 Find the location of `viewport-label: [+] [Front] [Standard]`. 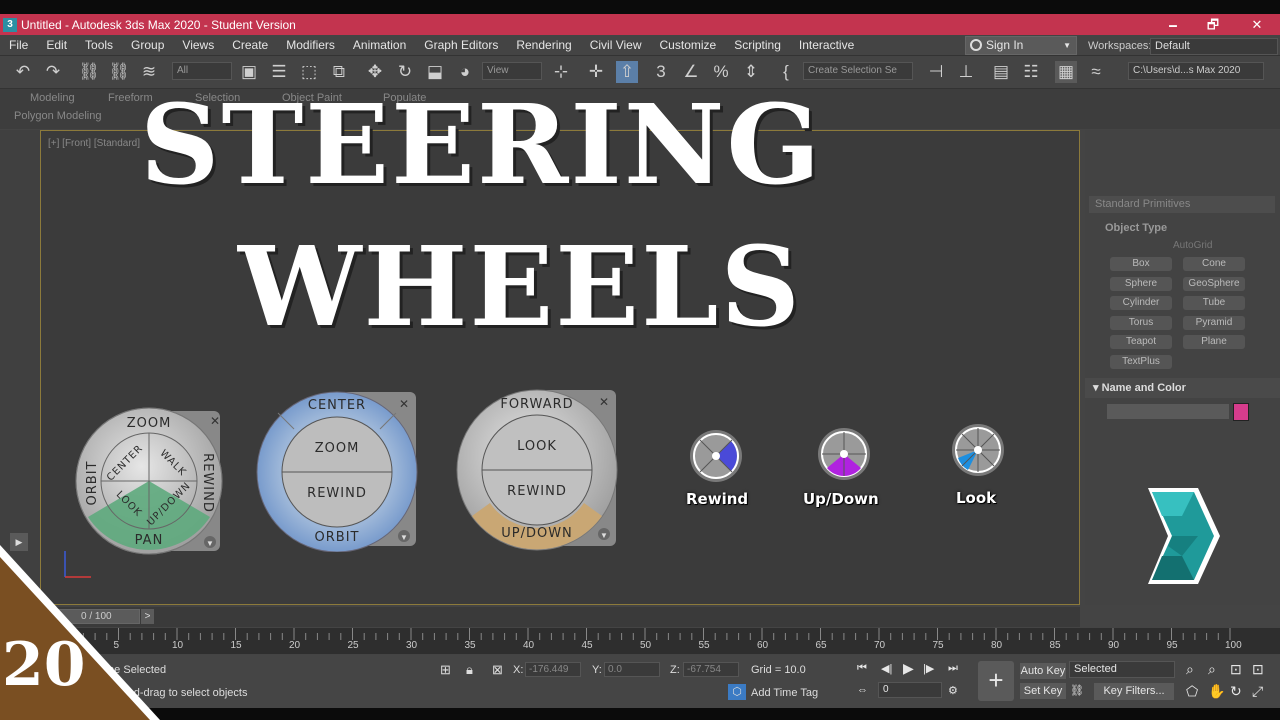

viewport-label: [+] [Front] [Standard] is located at coordinates (94, 143).